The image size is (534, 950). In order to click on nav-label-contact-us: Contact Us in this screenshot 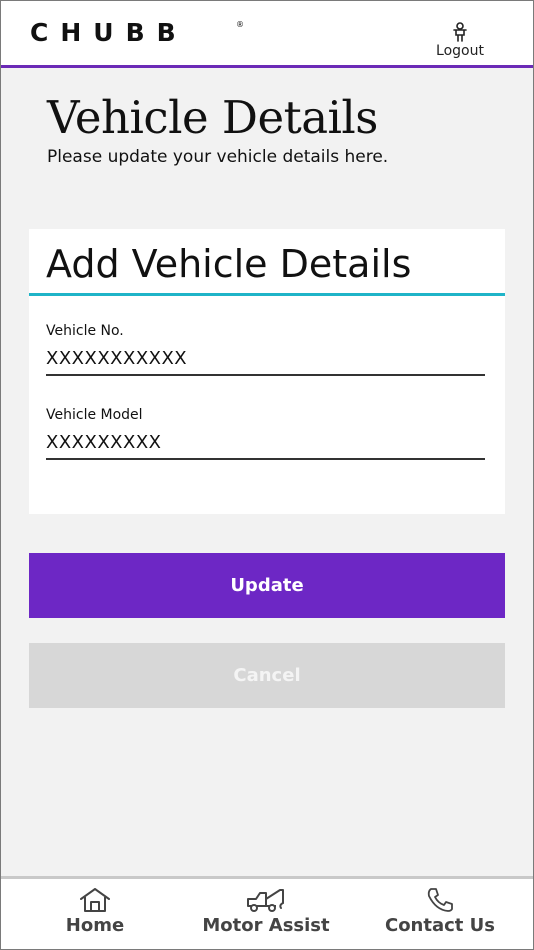, I will do `click(439, 925)`.